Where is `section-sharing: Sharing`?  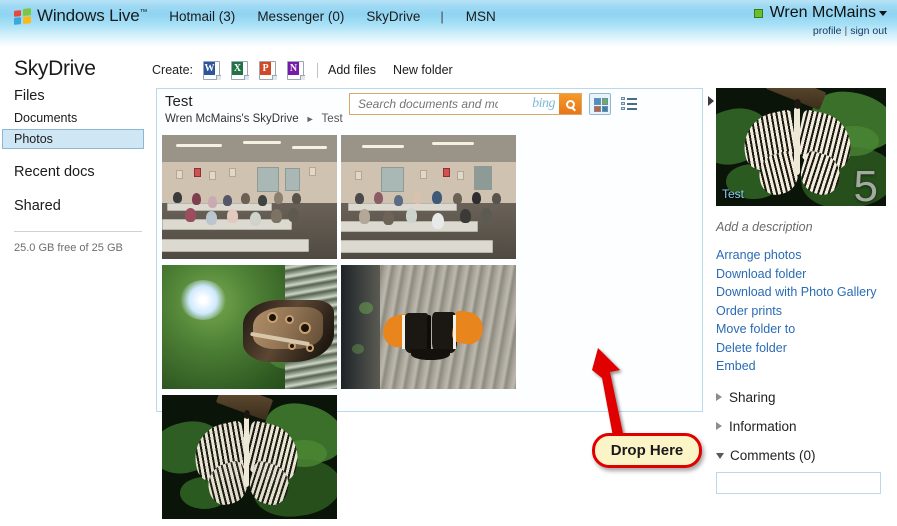 section-sharing: Sharing is located at coordinates (803, 397).